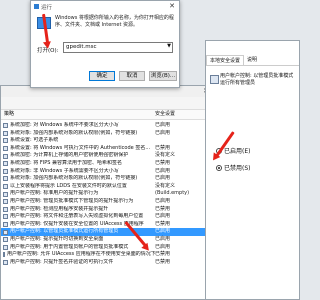 The height and width of the screenshot is (300, 320). Describe the element at coordinates (59, 208) in the screenshot. I see `row-policy-text: 用户帐户控制: 检测应用程序安装并提示提升` at that location.